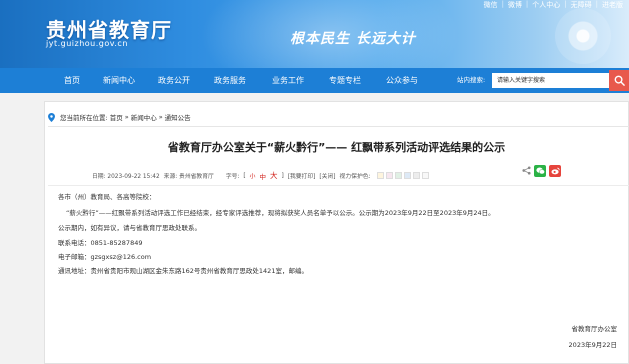  Describe the element at coordinates (526, 171) in the screenshot. I see `share-icon` at that location.